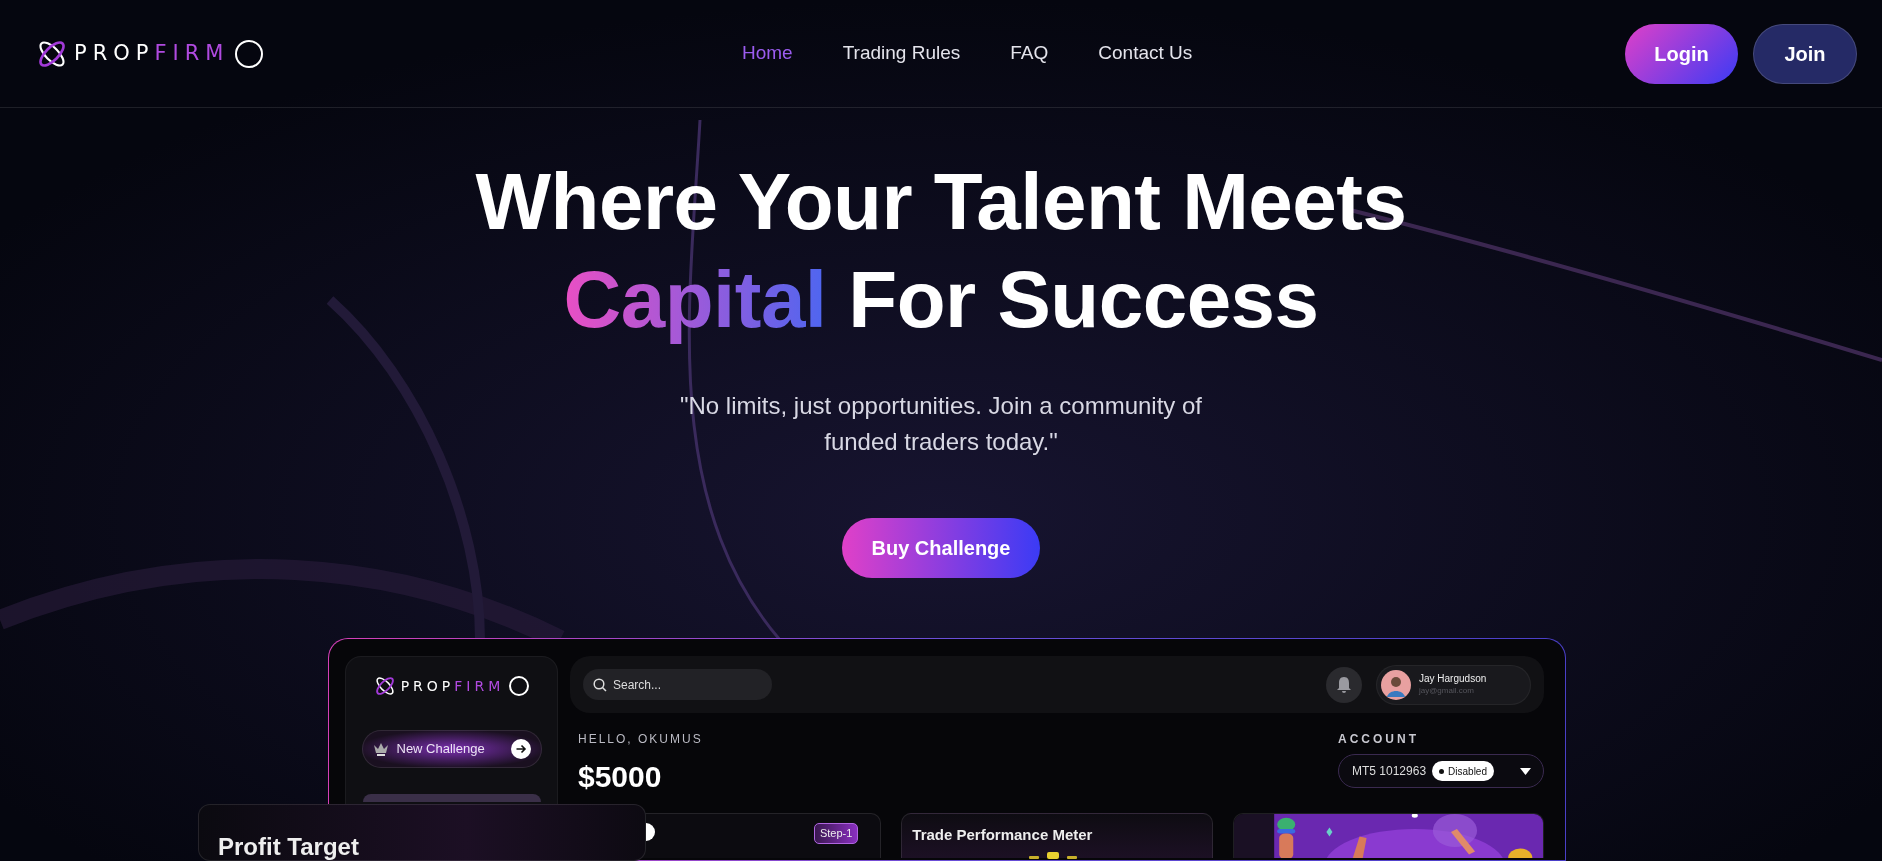  Describe the element at coordinates (1525, 771) in the screenshot. I see `caret-icon` at that location.